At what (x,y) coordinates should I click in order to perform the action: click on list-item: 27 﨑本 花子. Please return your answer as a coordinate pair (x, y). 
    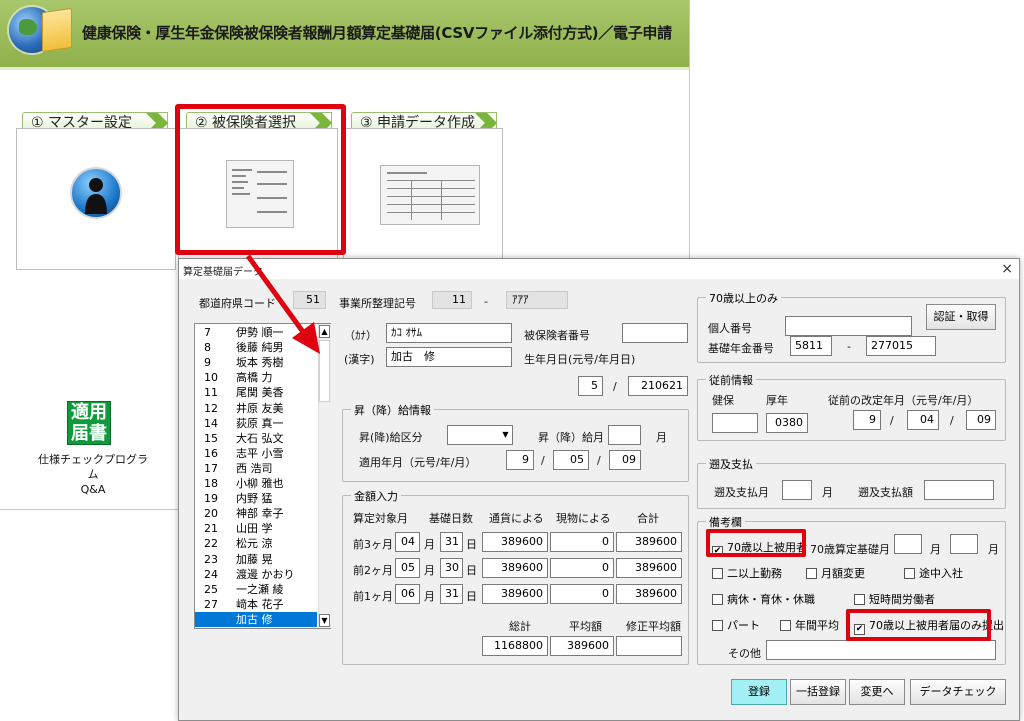
    Looking at the image, I should click on (256, 604).